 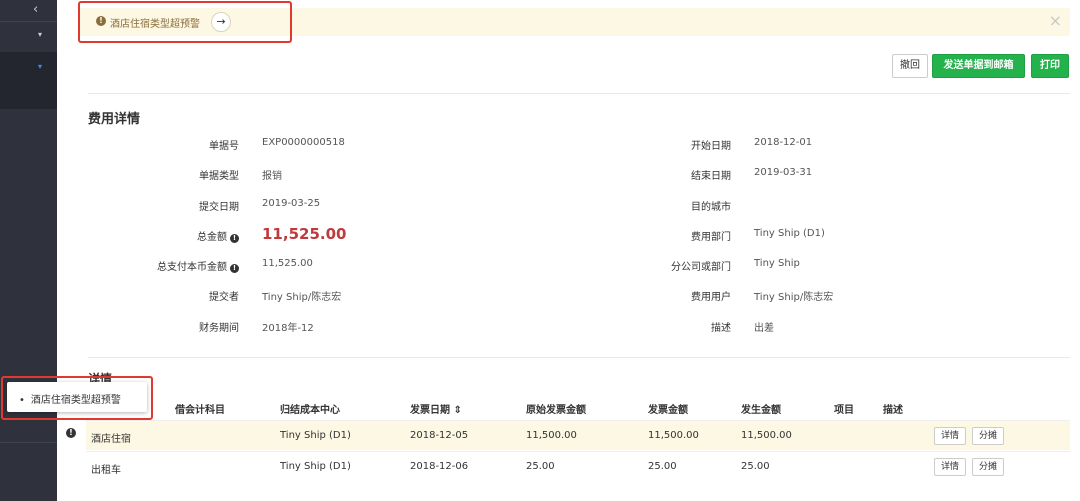 I want to click on field-label-total-local-amount: 总支付本币金额!, so click(x=198, y=265).